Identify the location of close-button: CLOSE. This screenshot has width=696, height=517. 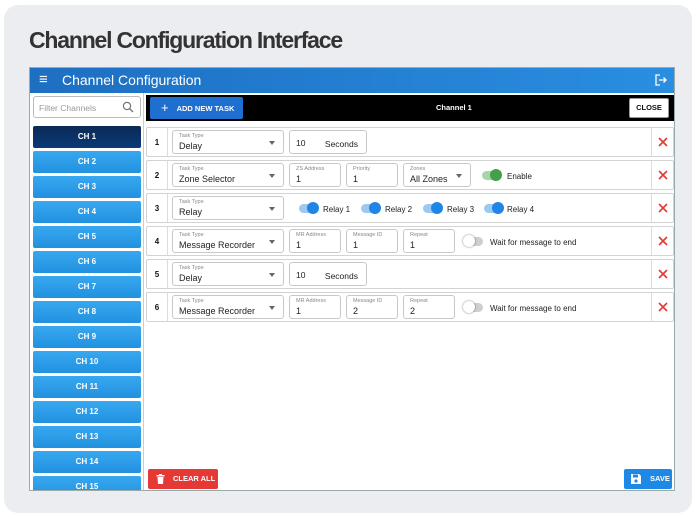
(649, 108).